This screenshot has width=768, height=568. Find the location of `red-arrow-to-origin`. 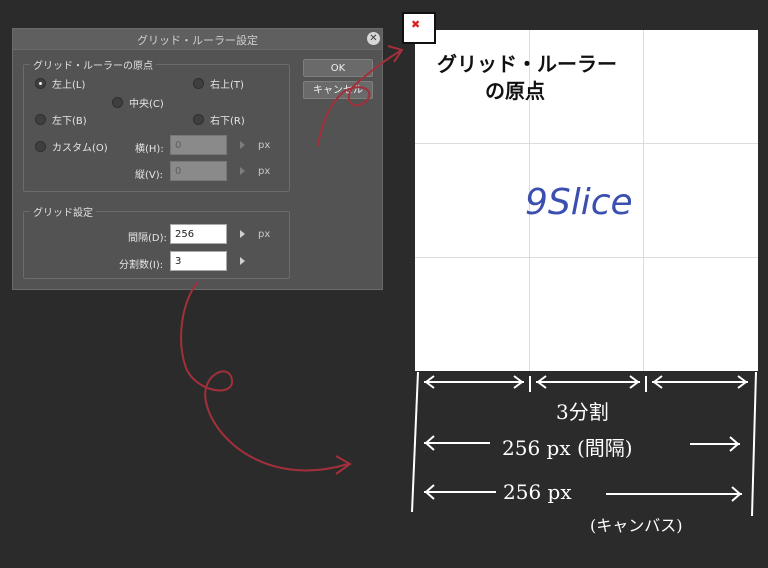

red-arrow-to-origin is located at coordinates (360, 98).